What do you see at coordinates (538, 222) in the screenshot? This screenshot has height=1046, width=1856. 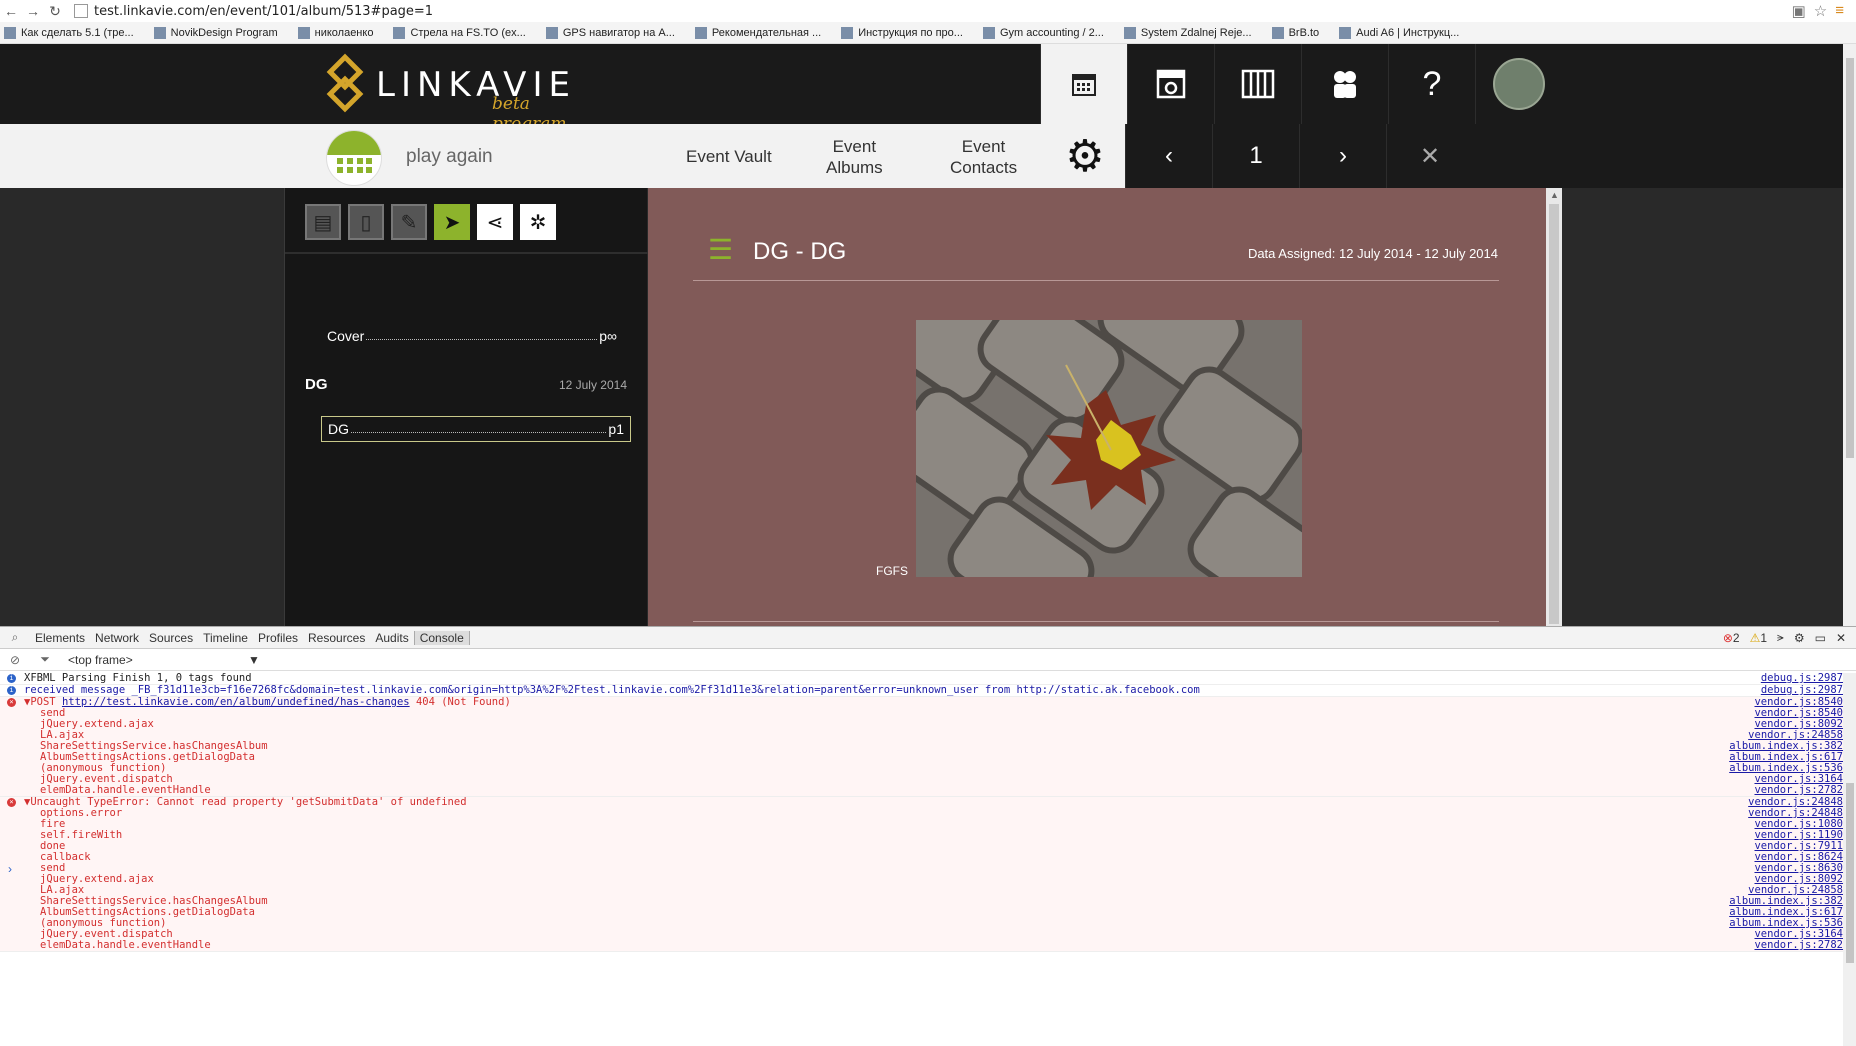 I see `settings-cog-icon: ✲` at bounding box center [538, 222].